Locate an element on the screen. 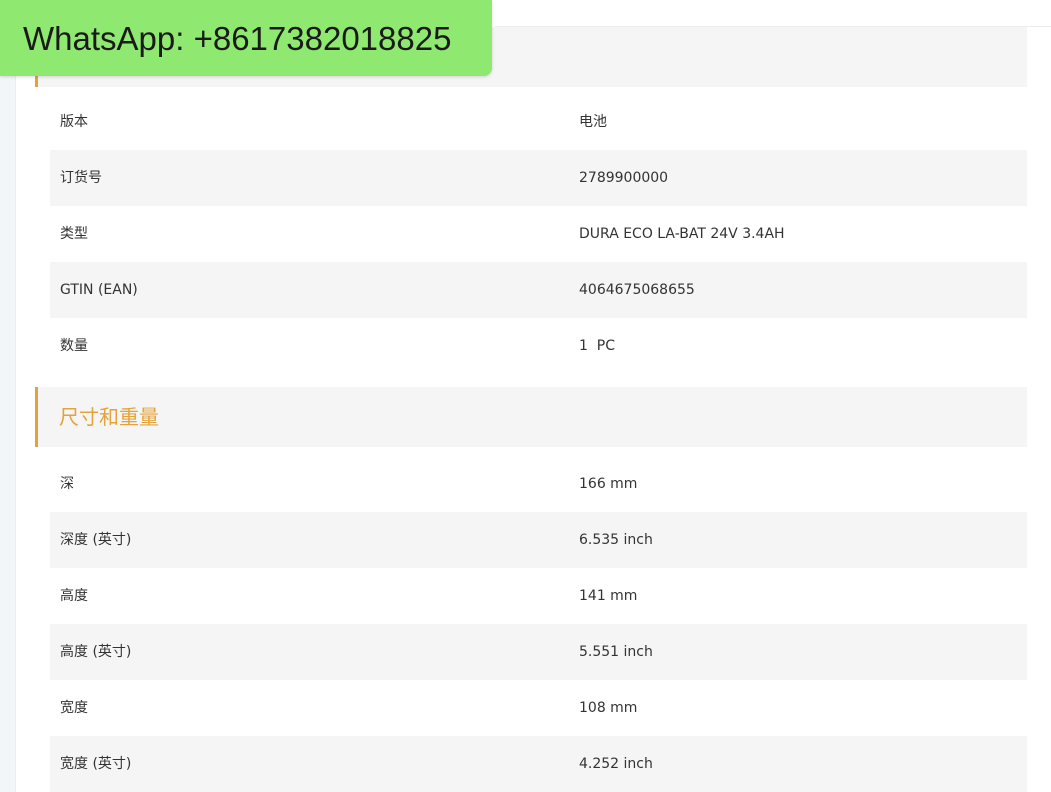 The width and height of the screenshot is (1051, 792). row-value: 1 PC is located at coordinates (597, 346).